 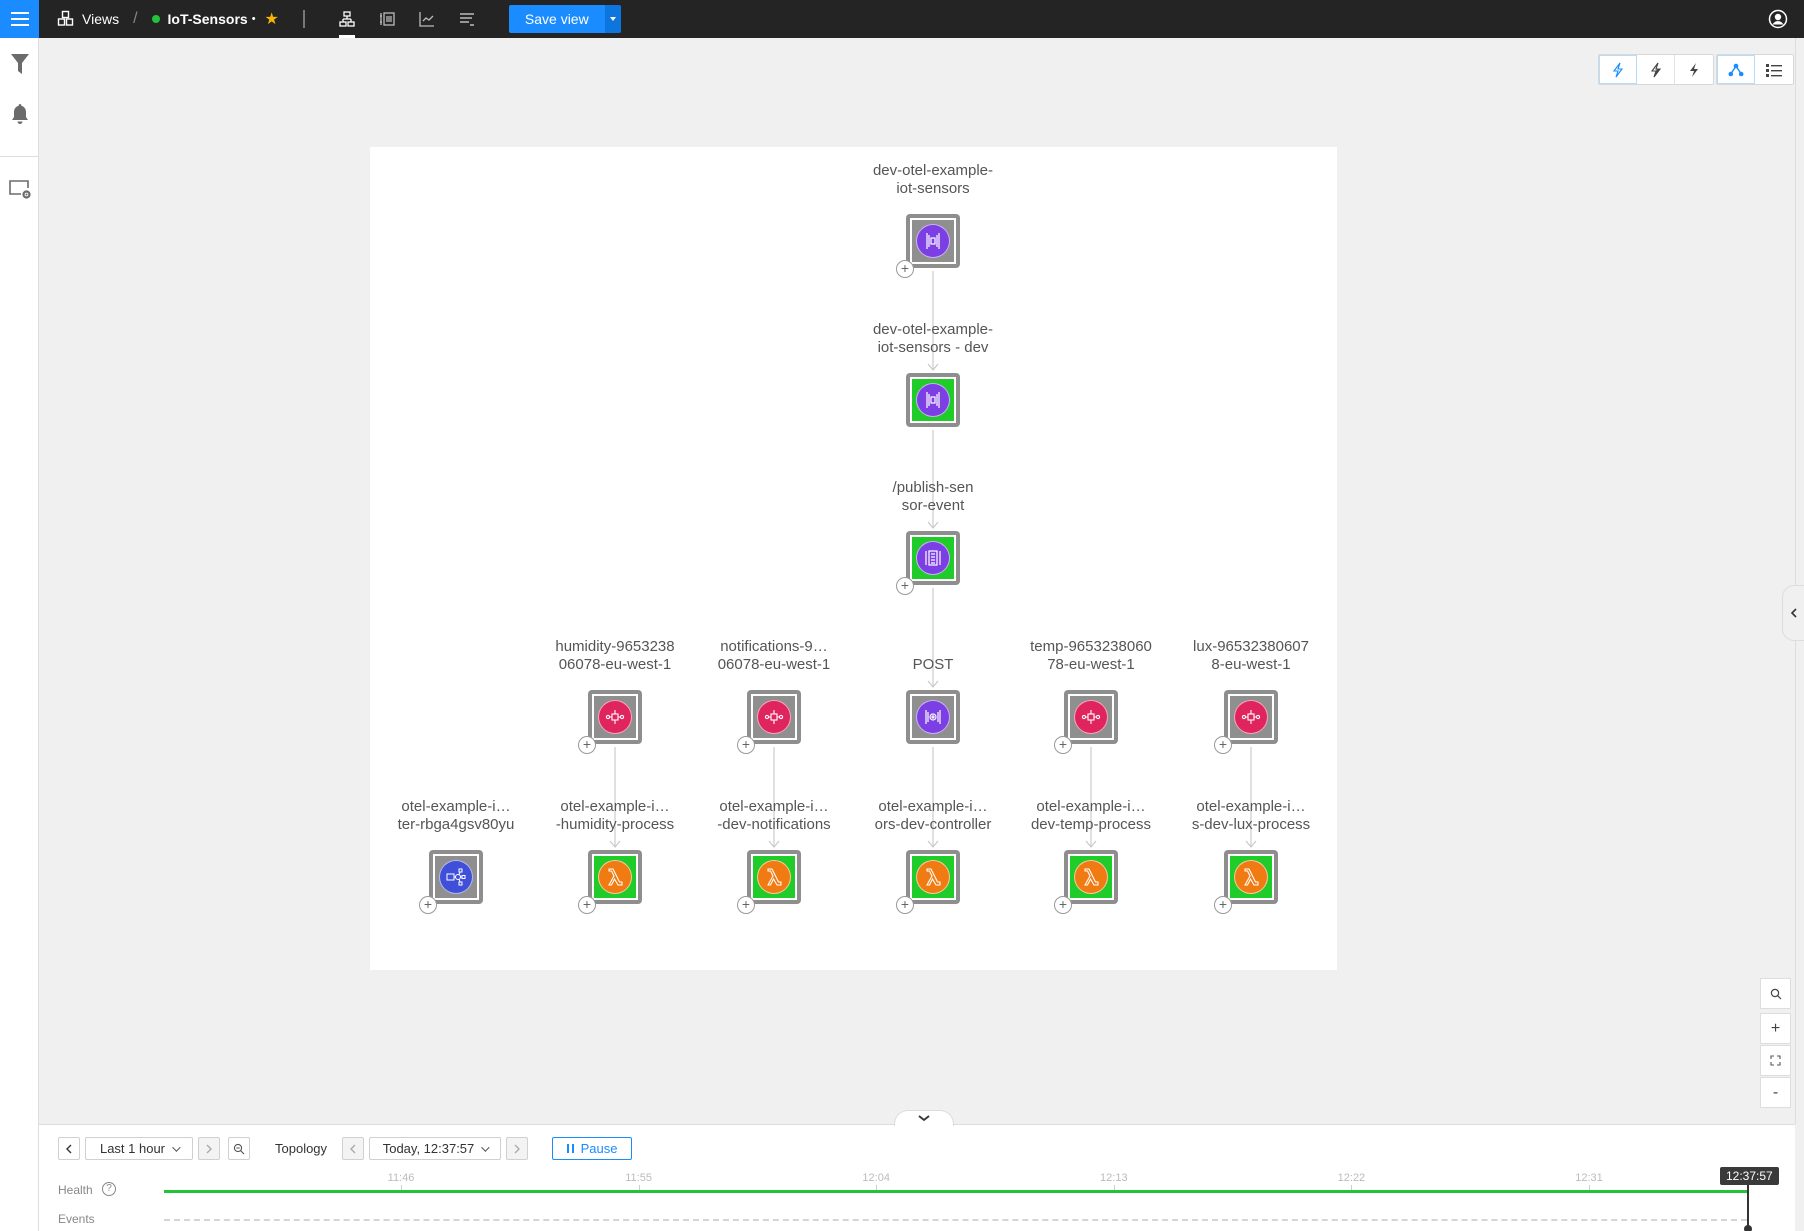 What do you see at coordinates (592, 1148) in the screenshot?
I see `pause-button: Pause` at bounding box center [592, 1148].